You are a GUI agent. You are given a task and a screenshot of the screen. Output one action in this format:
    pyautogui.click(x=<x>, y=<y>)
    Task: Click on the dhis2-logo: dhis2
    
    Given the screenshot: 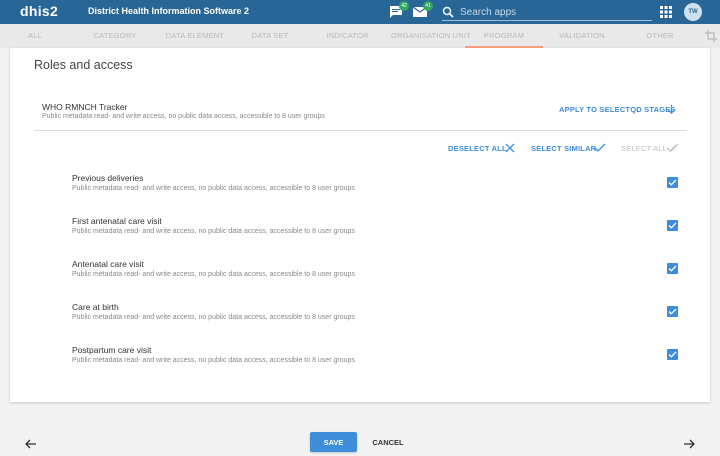 What is the action you would take?
    pyautogui.click(x=39, y=11)
    